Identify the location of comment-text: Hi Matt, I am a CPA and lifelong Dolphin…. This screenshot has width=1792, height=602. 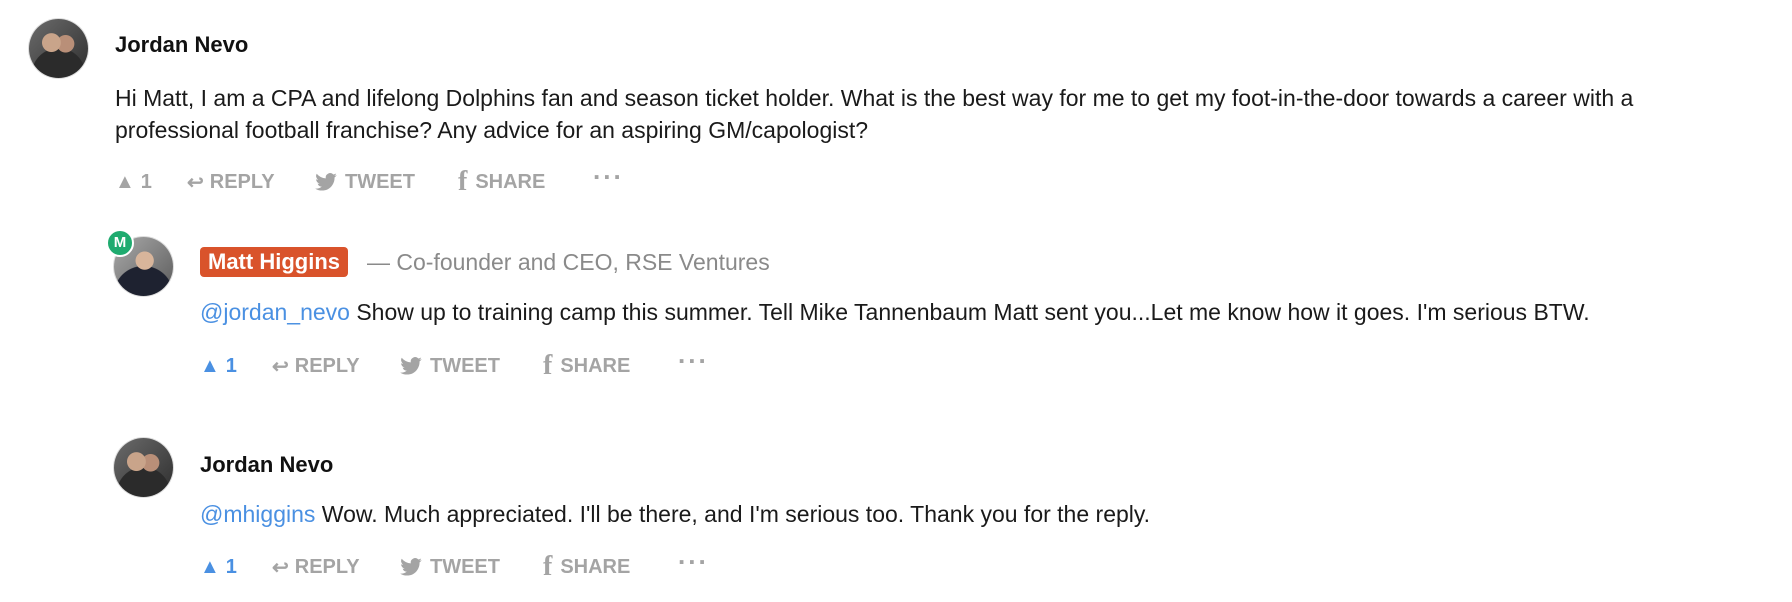
(874, 98).